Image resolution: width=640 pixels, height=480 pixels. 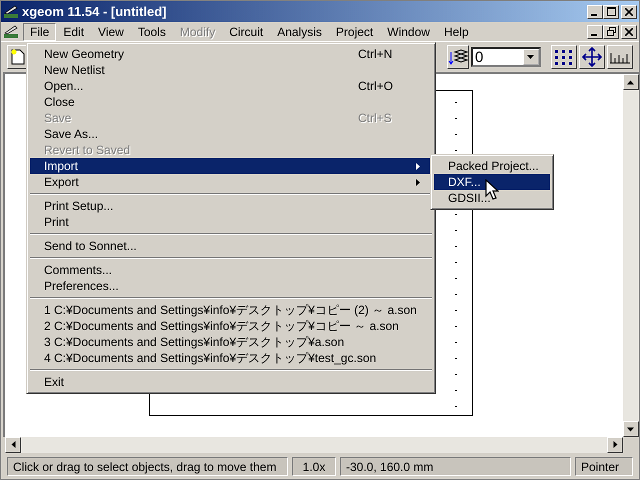 I want to click on status-text: Pointer, so click(x=604, y=466).